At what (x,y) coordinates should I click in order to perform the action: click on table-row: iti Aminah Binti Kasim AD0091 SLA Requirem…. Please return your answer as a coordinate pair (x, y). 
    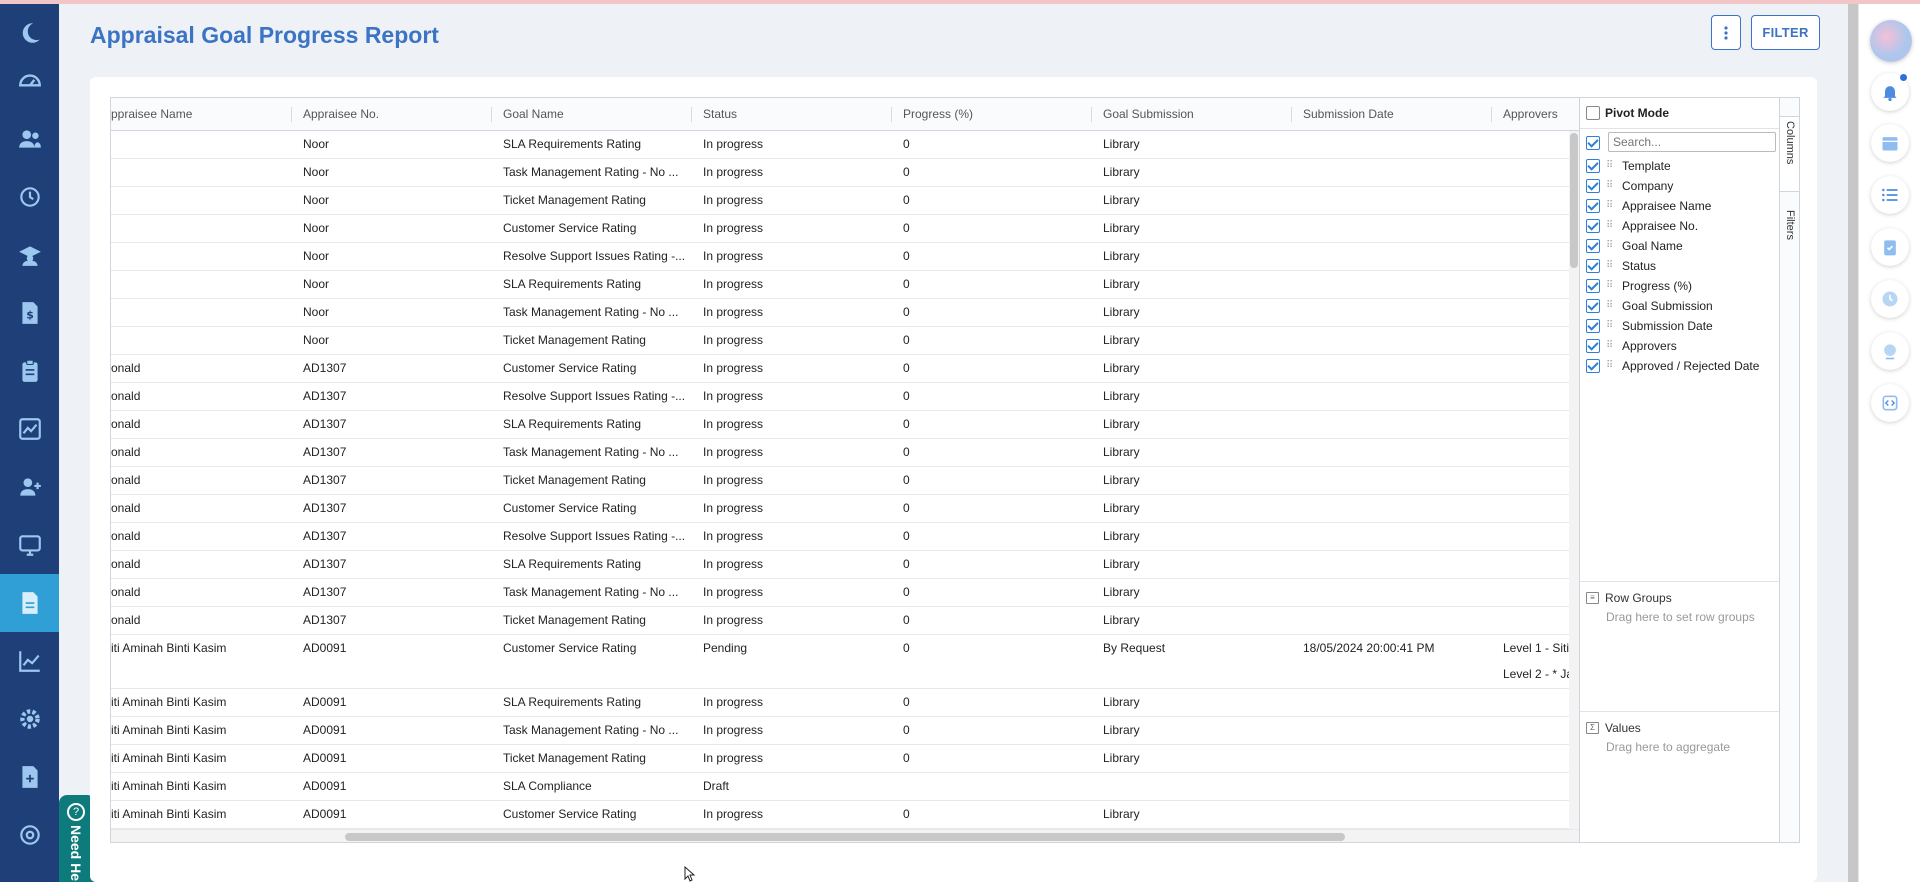
    Looking at the image, I should click on (840, 703).